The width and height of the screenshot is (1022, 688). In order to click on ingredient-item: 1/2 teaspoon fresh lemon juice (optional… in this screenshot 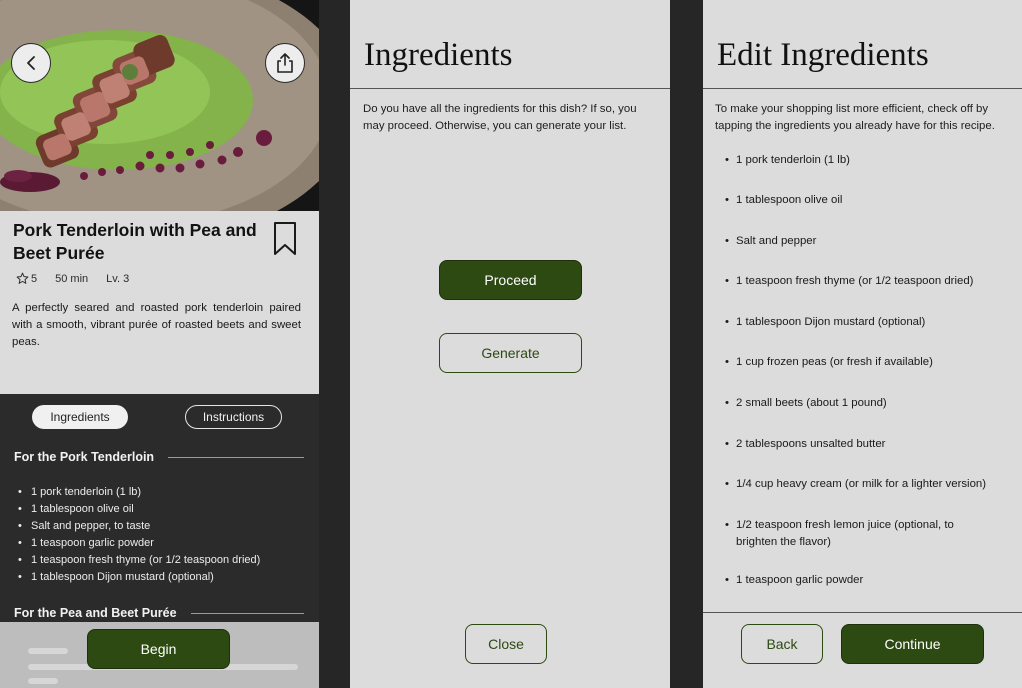, I will do `click(850, 534)`.